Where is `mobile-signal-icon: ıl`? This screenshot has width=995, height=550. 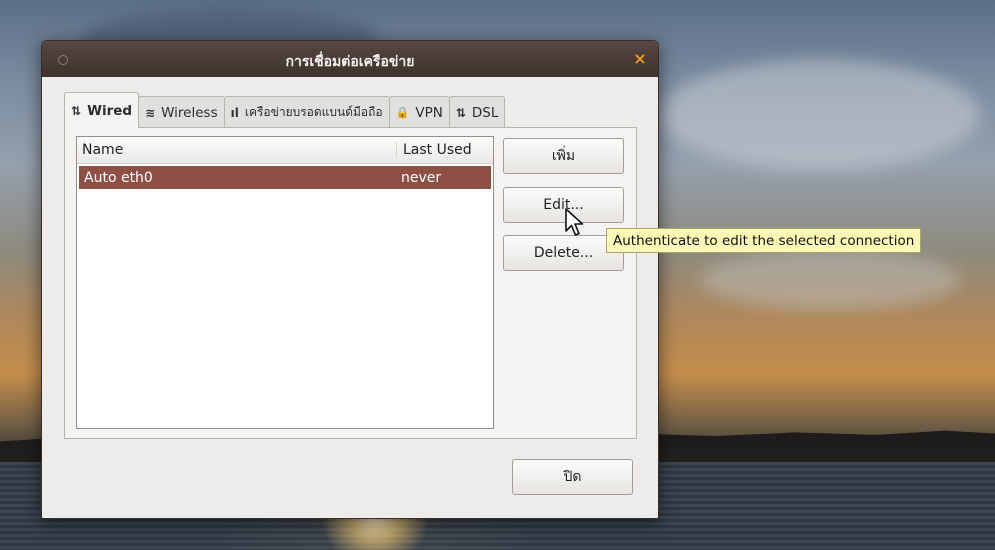 mobile-signal-icon: ıl is located at coordinates (234, 112).